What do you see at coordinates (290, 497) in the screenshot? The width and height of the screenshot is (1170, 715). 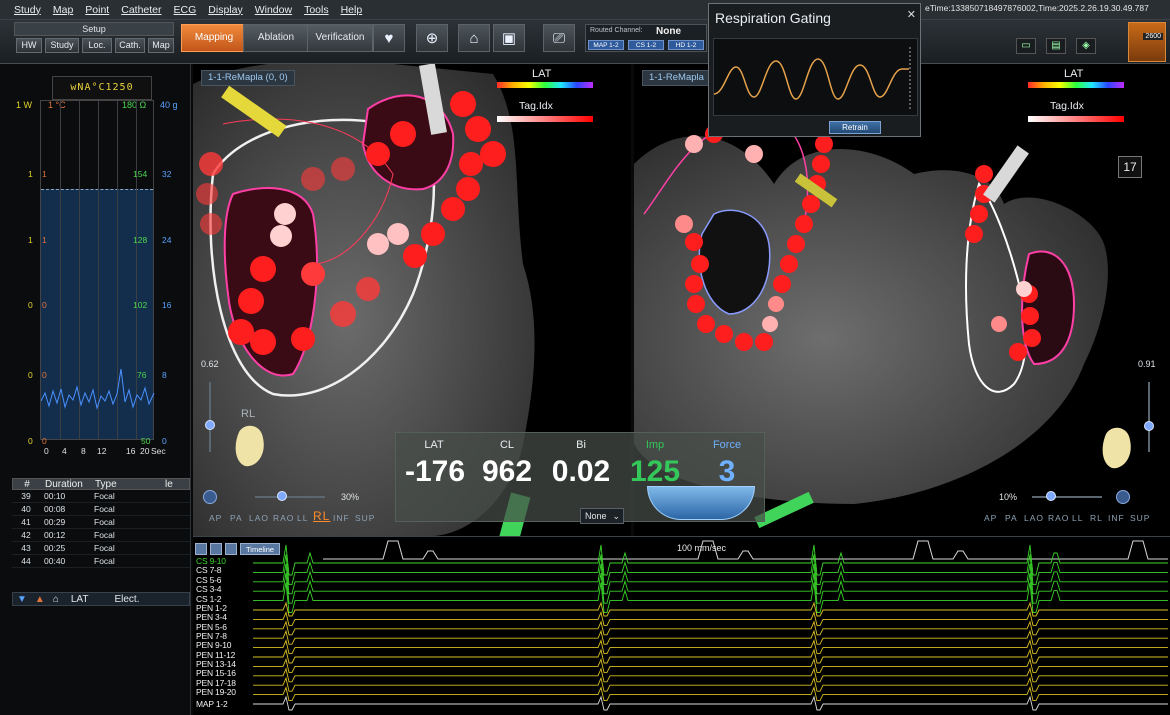 I see `zoom-slider-left` at bounding box center [290, 497].